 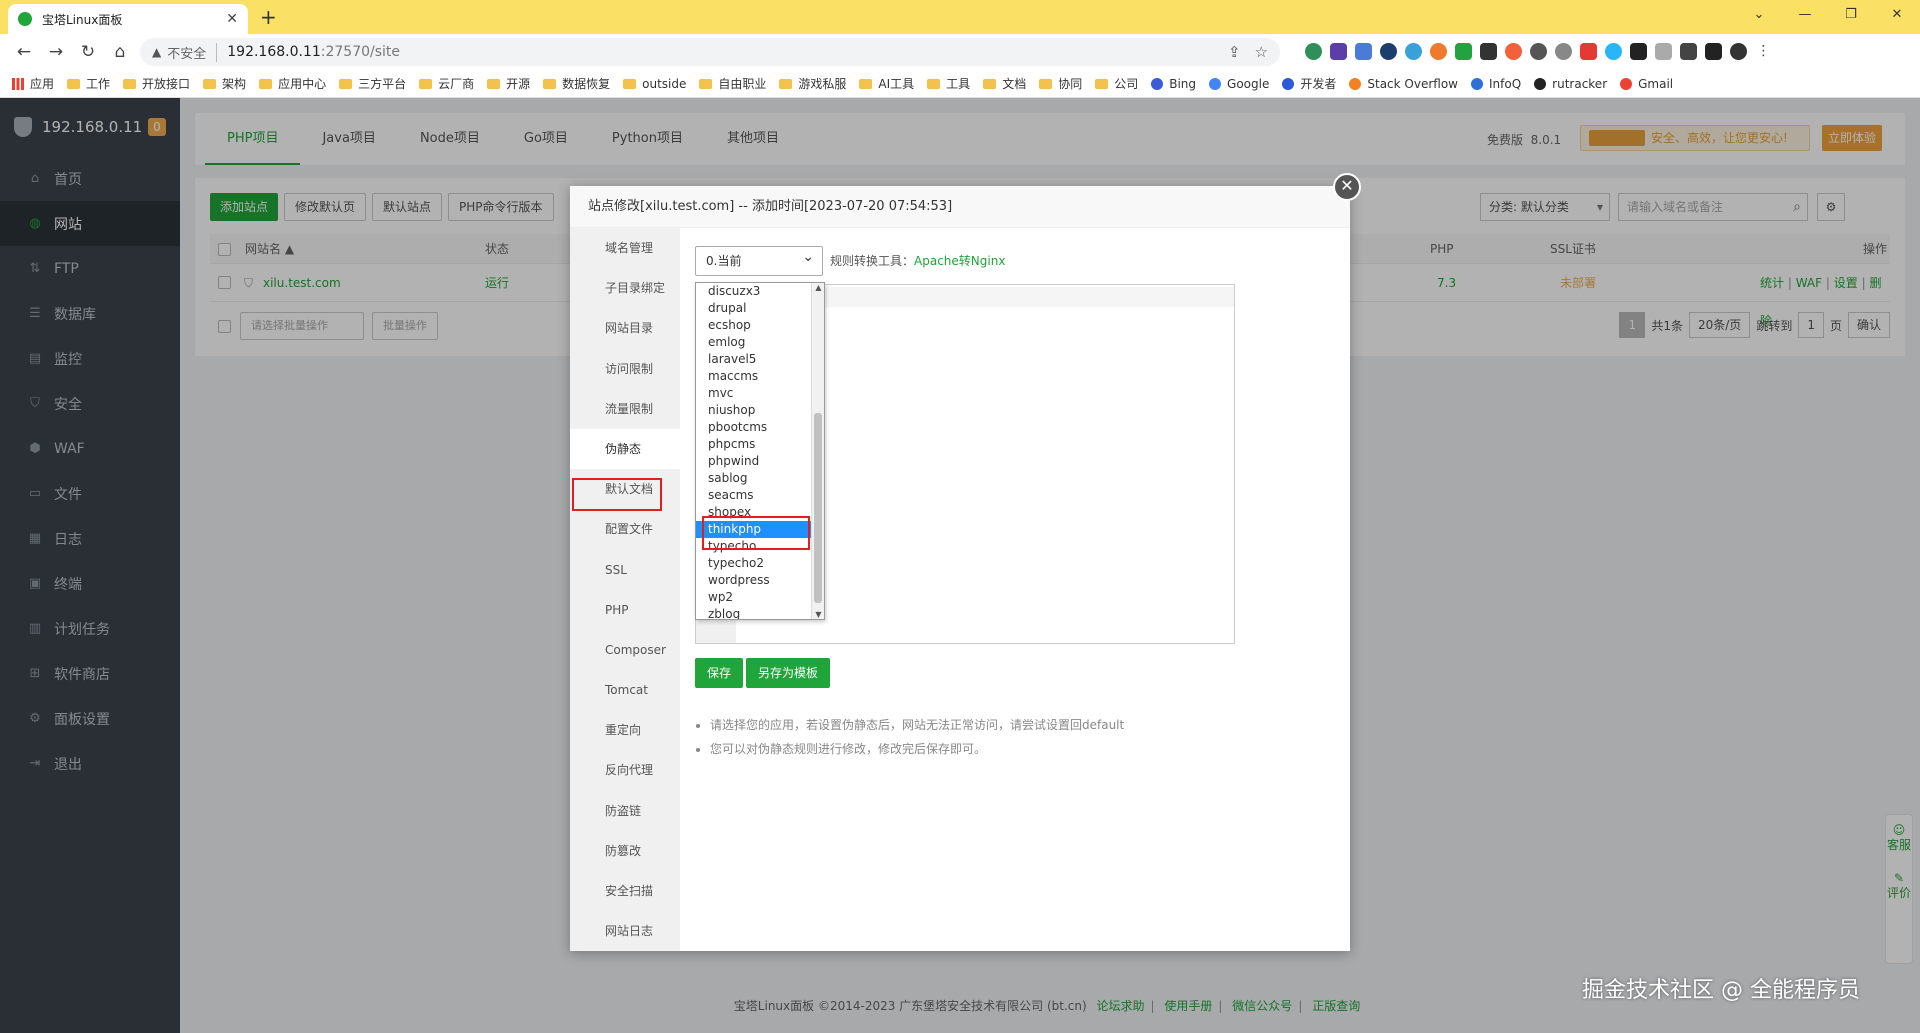 I want to click on bookmark-item: 三方平台, so click(x=372, y=83).